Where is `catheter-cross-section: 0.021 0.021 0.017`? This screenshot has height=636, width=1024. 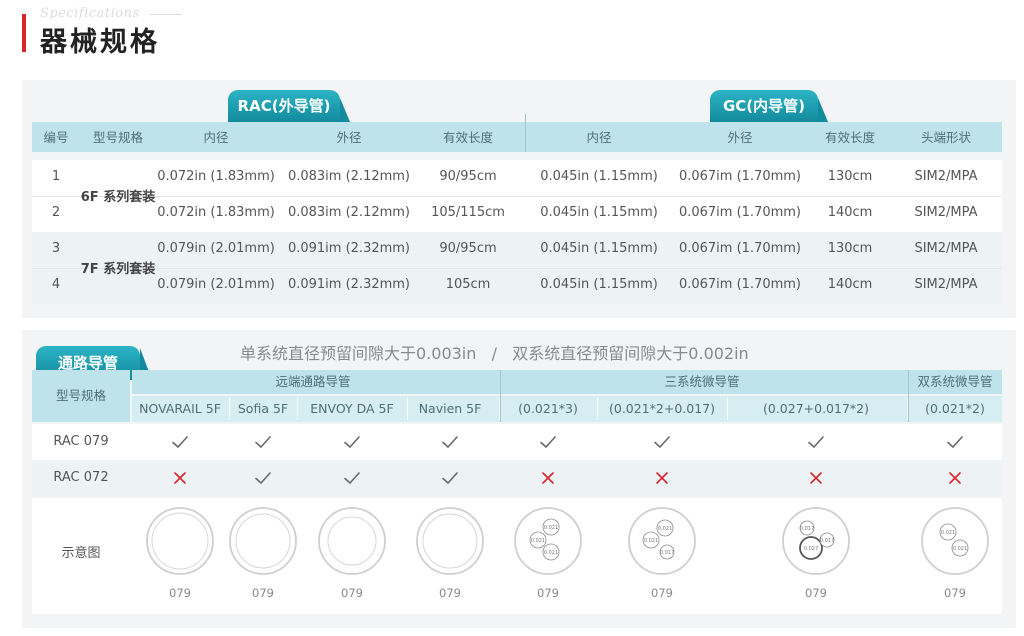
catheter-cross-section: 0.021 0.021 0.017 is located at coordinates (662, 541).